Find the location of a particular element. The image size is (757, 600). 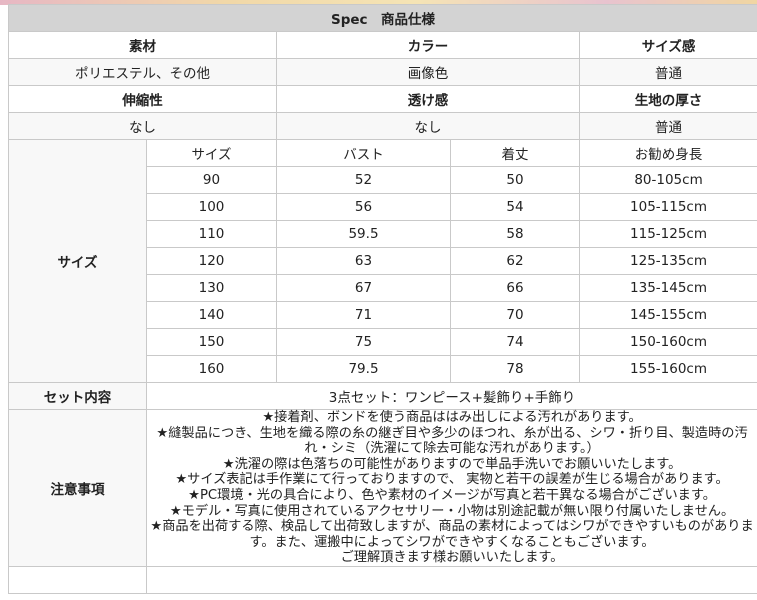

header-row-2: 伸縮性 透け感 生地の厚さ is located at coordinates (382, 99).